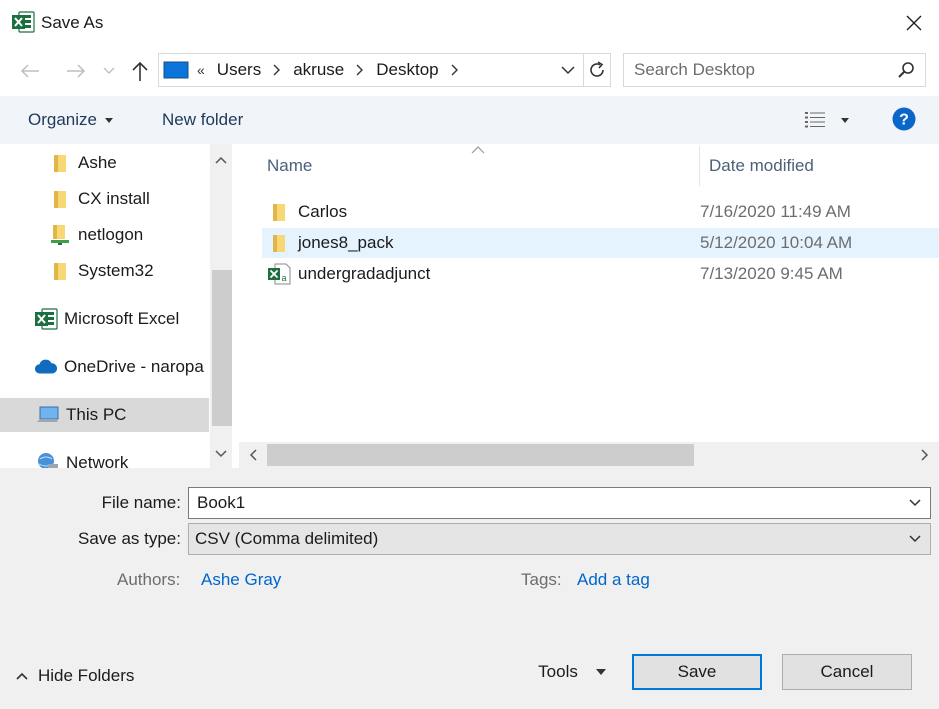 The image size is (939, 709). I want to click on file-name-dropdown-button, so click(915, 503).